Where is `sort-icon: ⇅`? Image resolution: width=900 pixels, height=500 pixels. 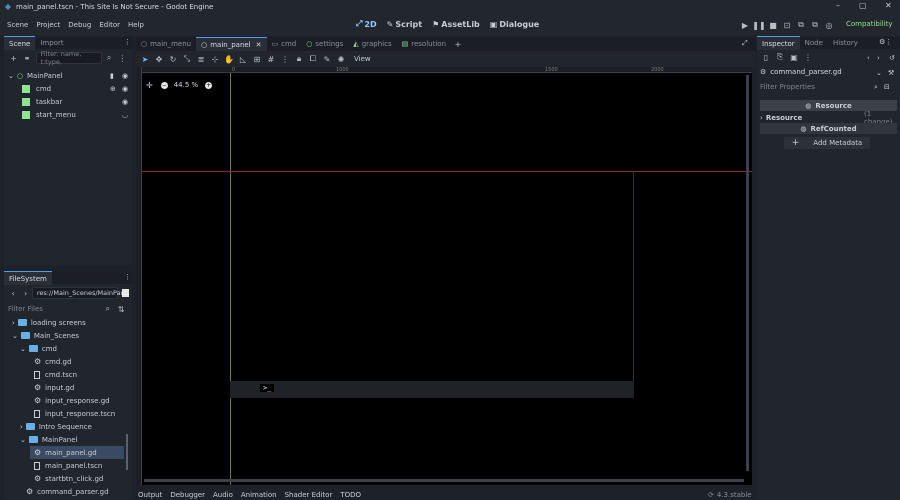
sort-icon: ⇅ is located at coordinates (121, 309).